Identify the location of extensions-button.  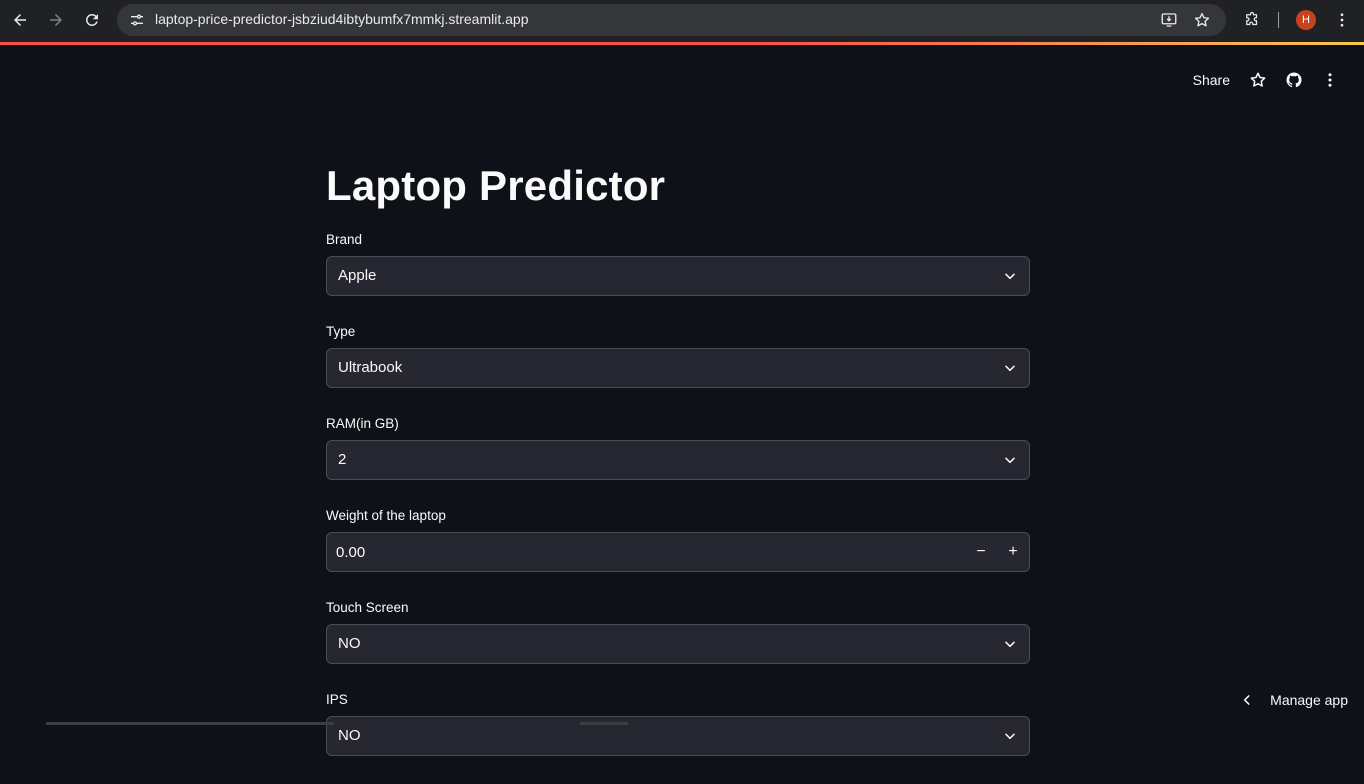
(1252, 20).